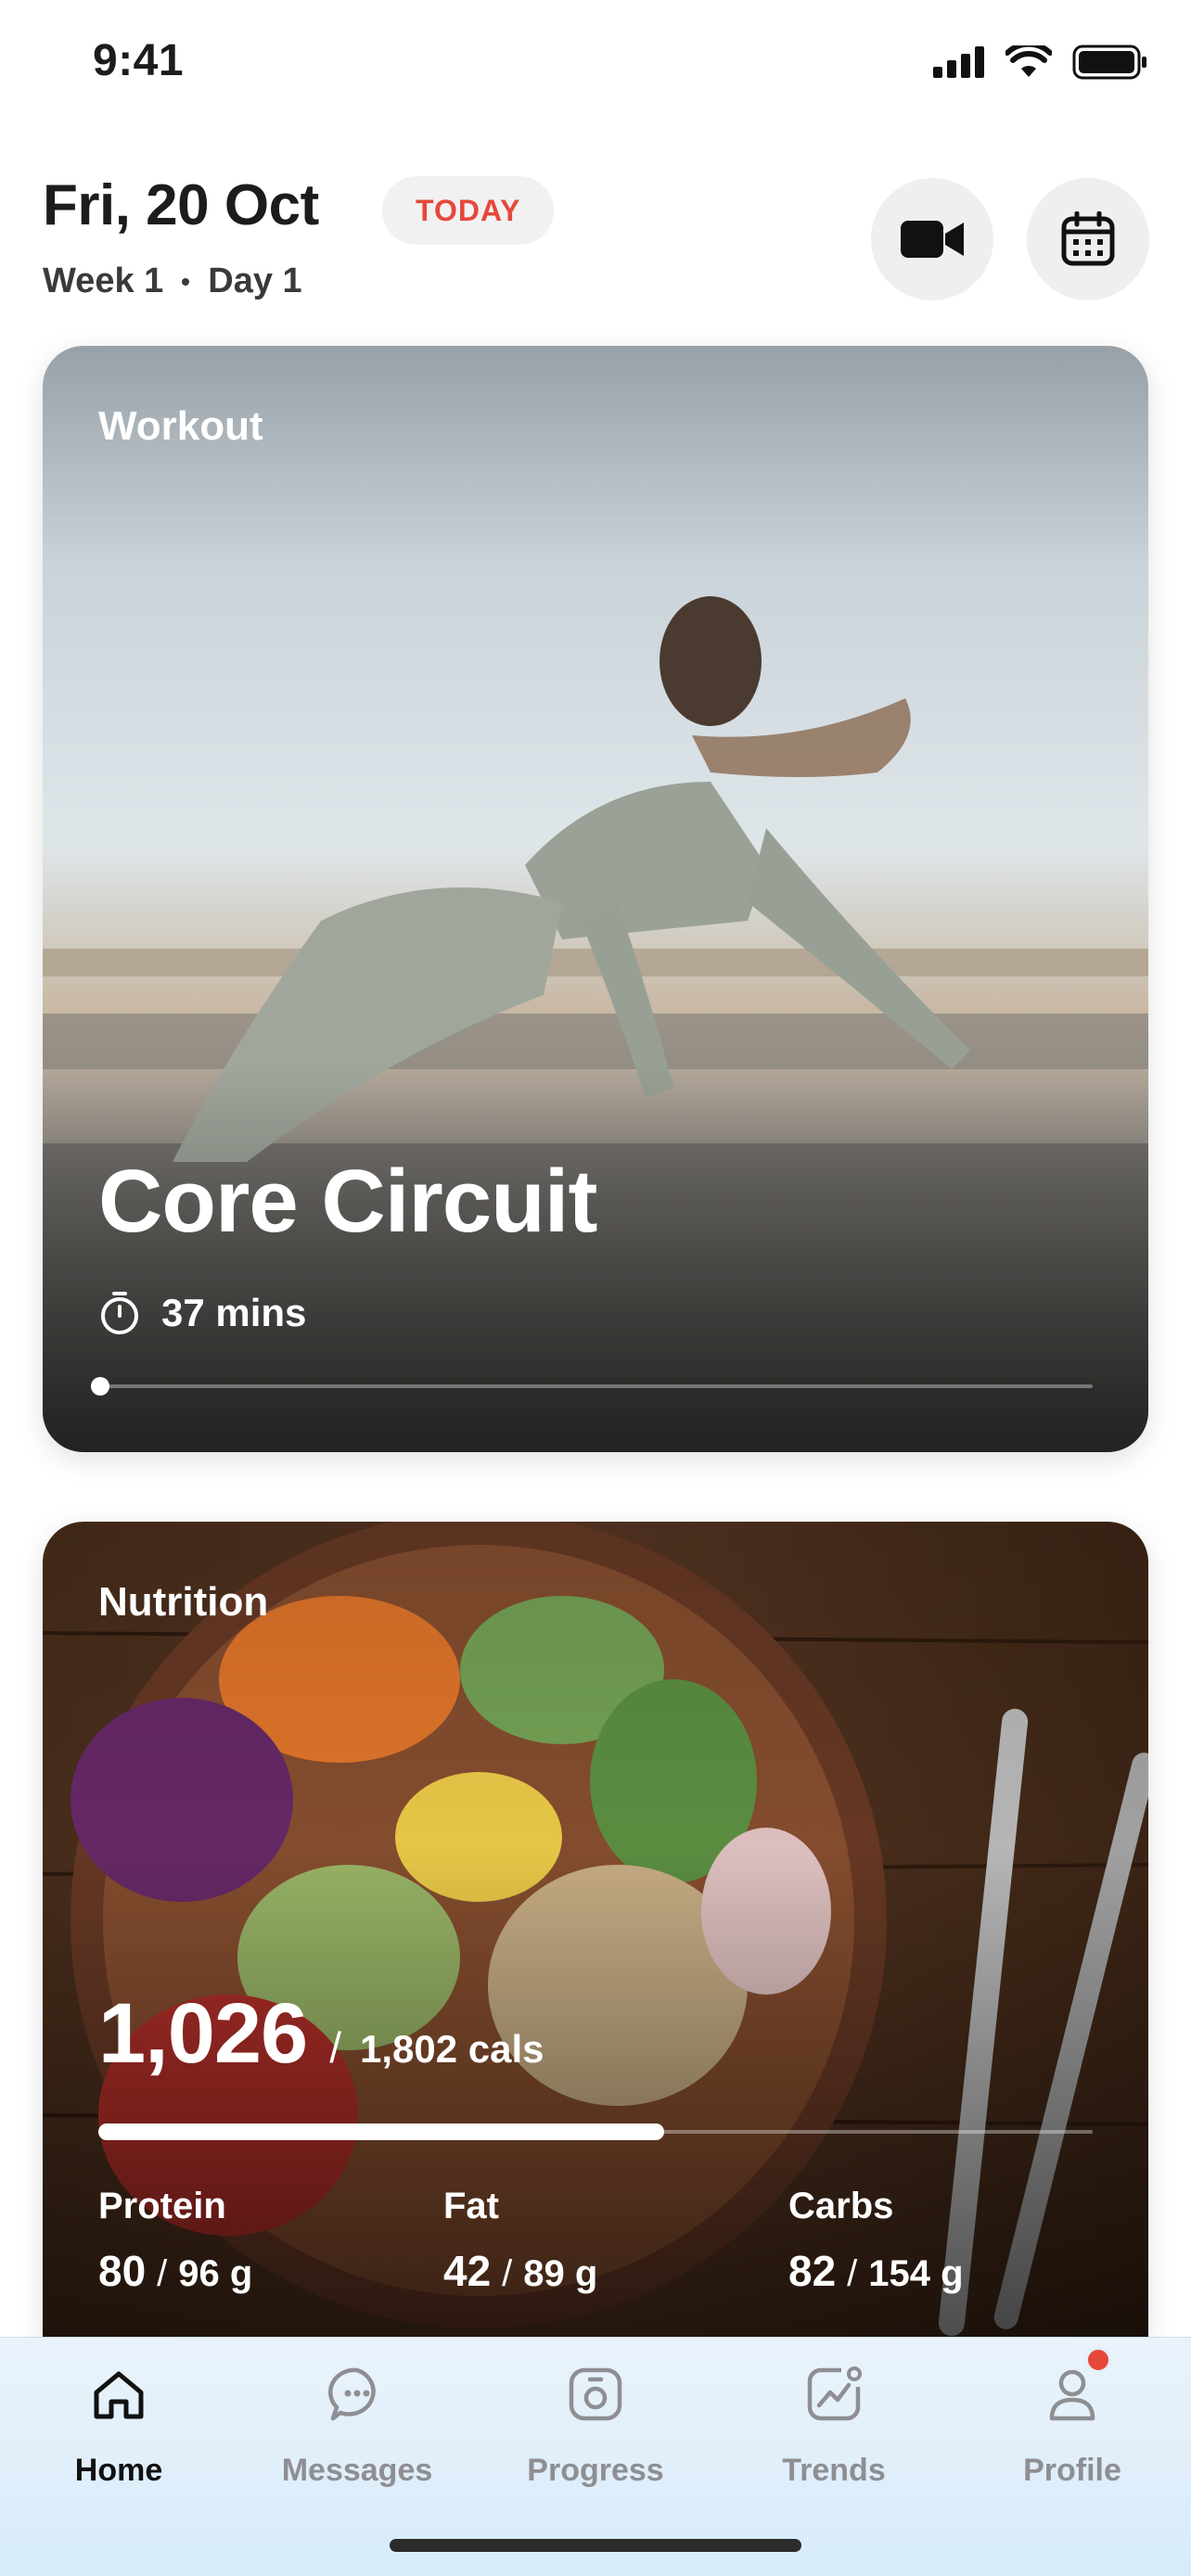 This screenshot has width=1191, height=2576. Describe the element at coordinates (520, 2241) in the screenshot. I see `macro-fat: Fat 42 / 89 g` at that location.